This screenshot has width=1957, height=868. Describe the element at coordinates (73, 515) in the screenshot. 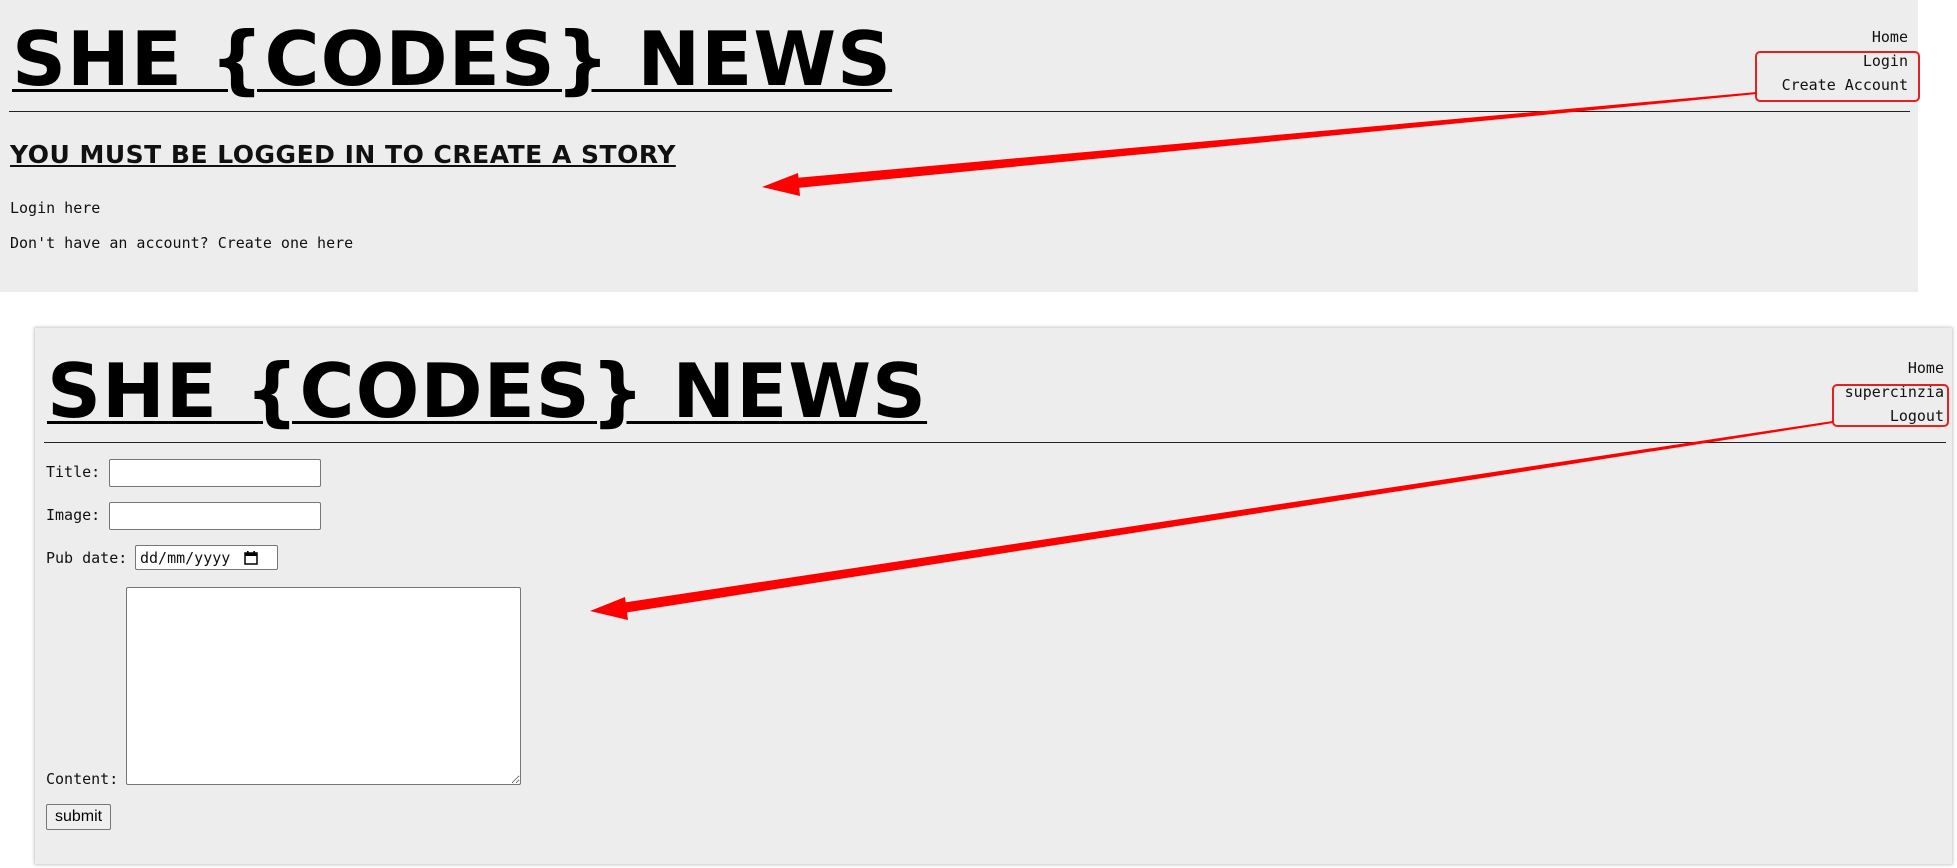

I see `image-label: Image:` at that location.